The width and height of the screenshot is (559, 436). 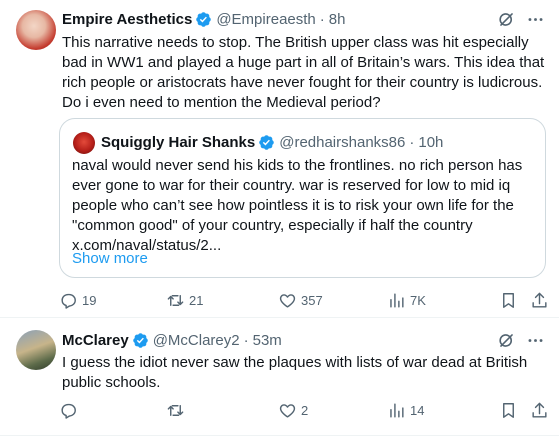 What do you see at coordinates (196, 340) in the screenshot?
I see `author-handle: @McClarey2` at bounding box center [196, 340].